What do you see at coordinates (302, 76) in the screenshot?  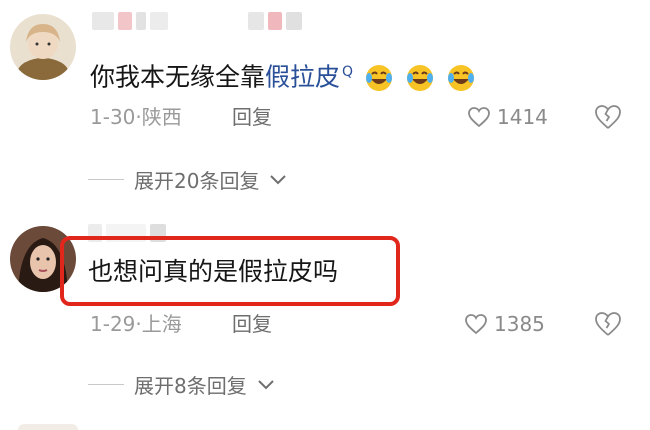 I see `keyword-link: 假拉皮` at bounding box center [302, 76].